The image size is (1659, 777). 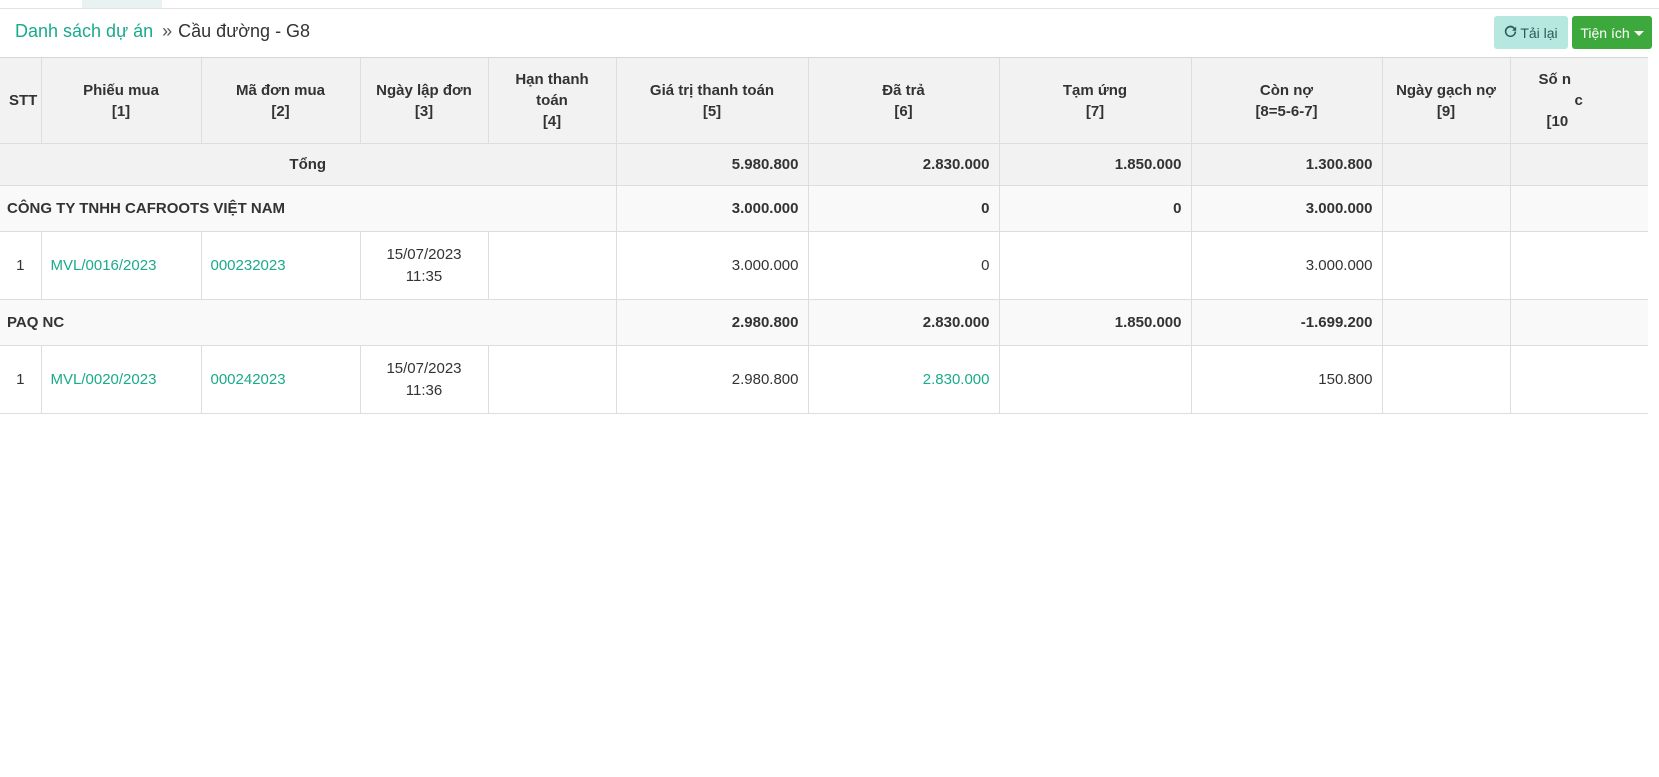 I want to click on total-value: 5.980.800, so click(x=712, y=164).